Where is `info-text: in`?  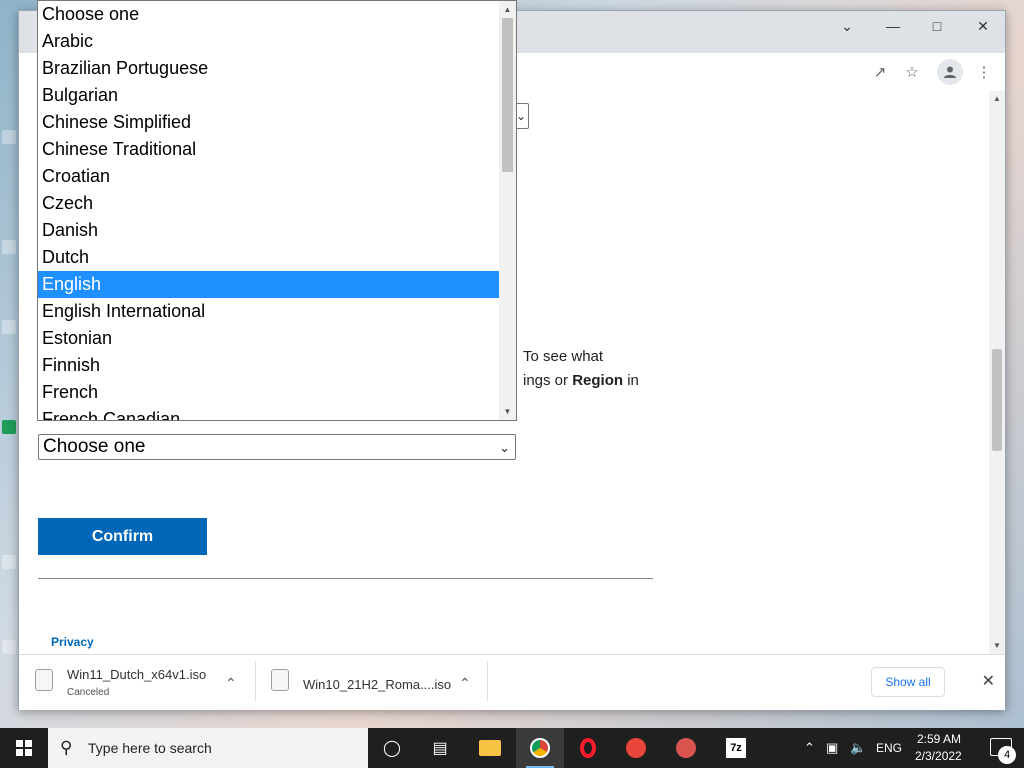 info-text: in is located at coordinates (631, 380).